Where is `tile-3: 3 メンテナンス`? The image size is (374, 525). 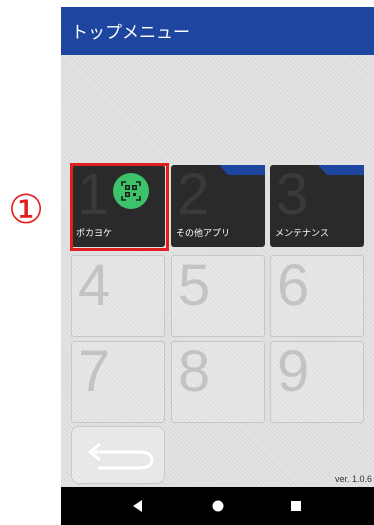
tile-3: 3 メンテナンス is located at coordinates (317, 204).